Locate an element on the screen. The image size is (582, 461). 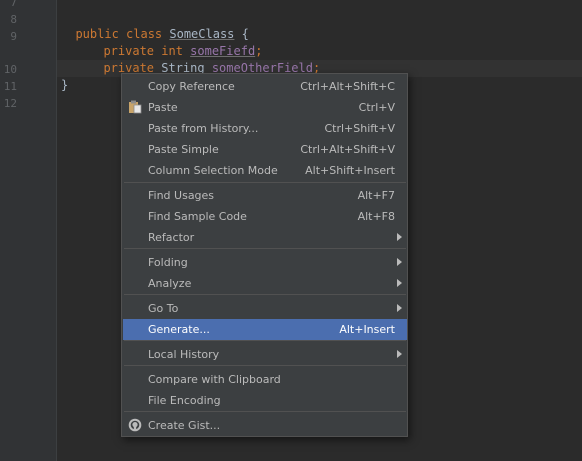
menu-item-go-to: Go To is located at coordinates (265, 308).